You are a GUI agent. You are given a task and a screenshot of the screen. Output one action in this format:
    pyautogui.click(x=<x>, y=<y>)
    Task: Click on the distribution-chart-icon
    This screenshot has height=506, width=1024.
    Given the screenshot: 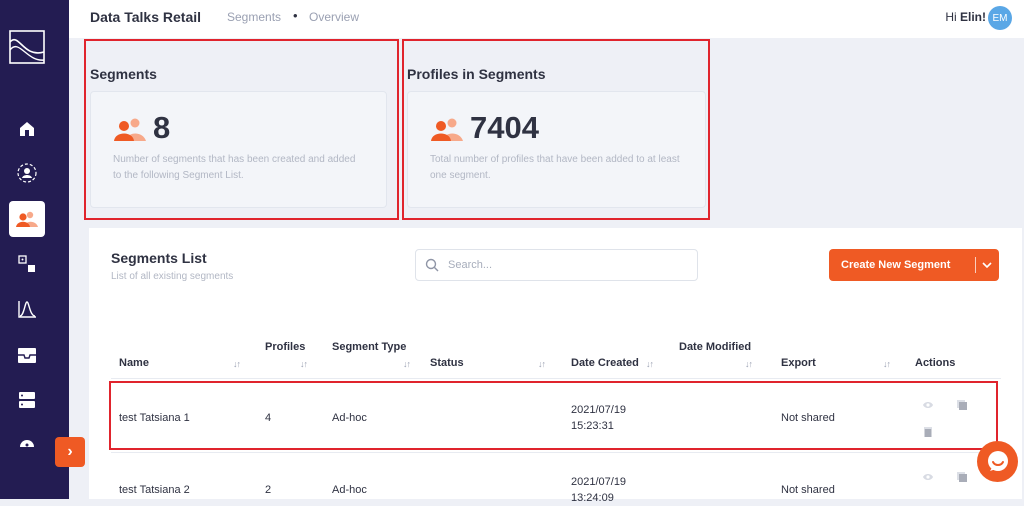 What is the action you would take?
    pyautogui.click(x=27, y=309)
    